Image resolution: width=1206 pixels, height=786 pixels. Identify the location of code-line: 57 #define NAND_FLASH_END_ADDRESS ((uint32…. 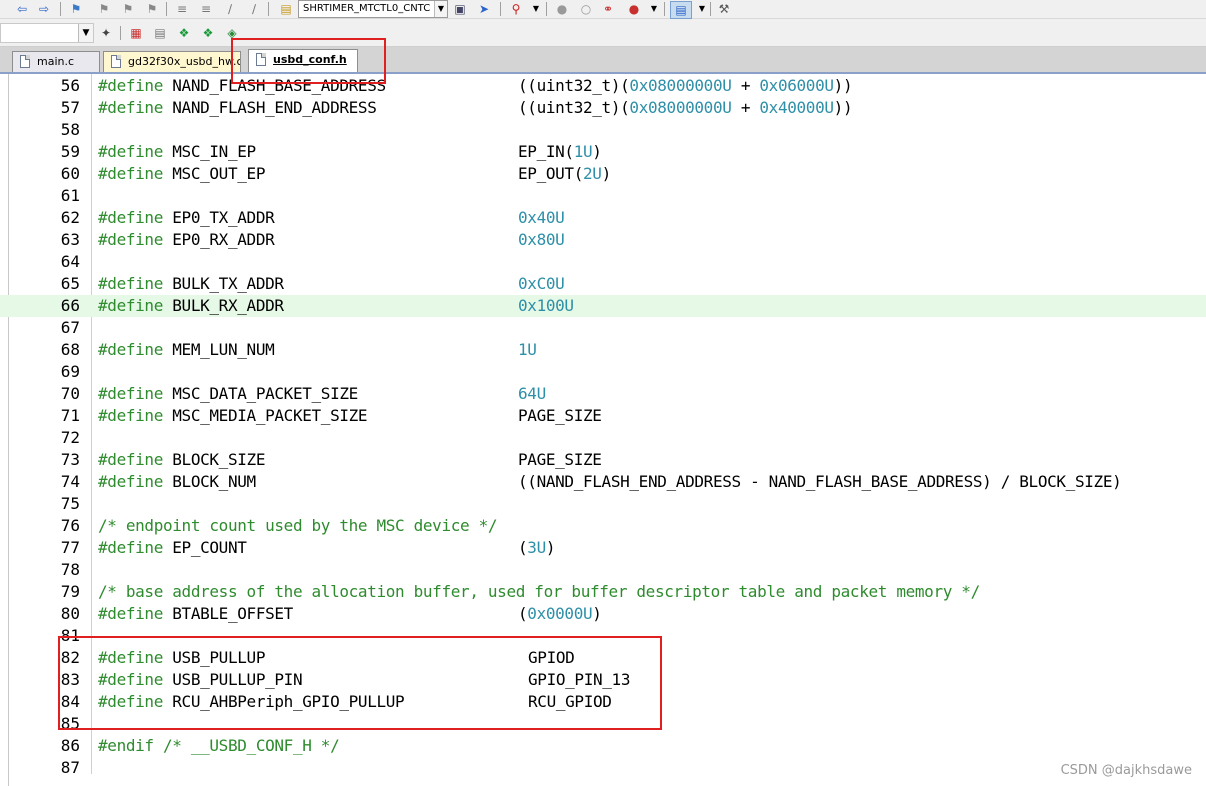
(603, 108).